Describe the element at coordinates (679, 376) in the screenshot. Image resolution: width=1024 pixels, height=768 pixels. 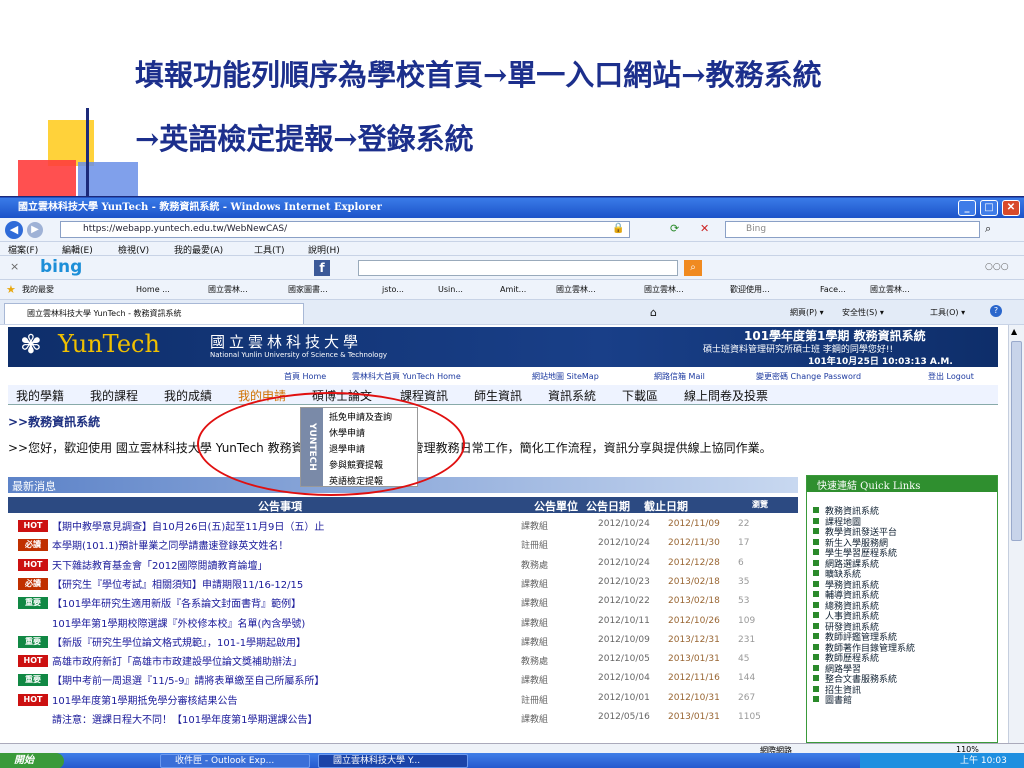
I see `mail-link: 網路信箱 Mail` at that location.